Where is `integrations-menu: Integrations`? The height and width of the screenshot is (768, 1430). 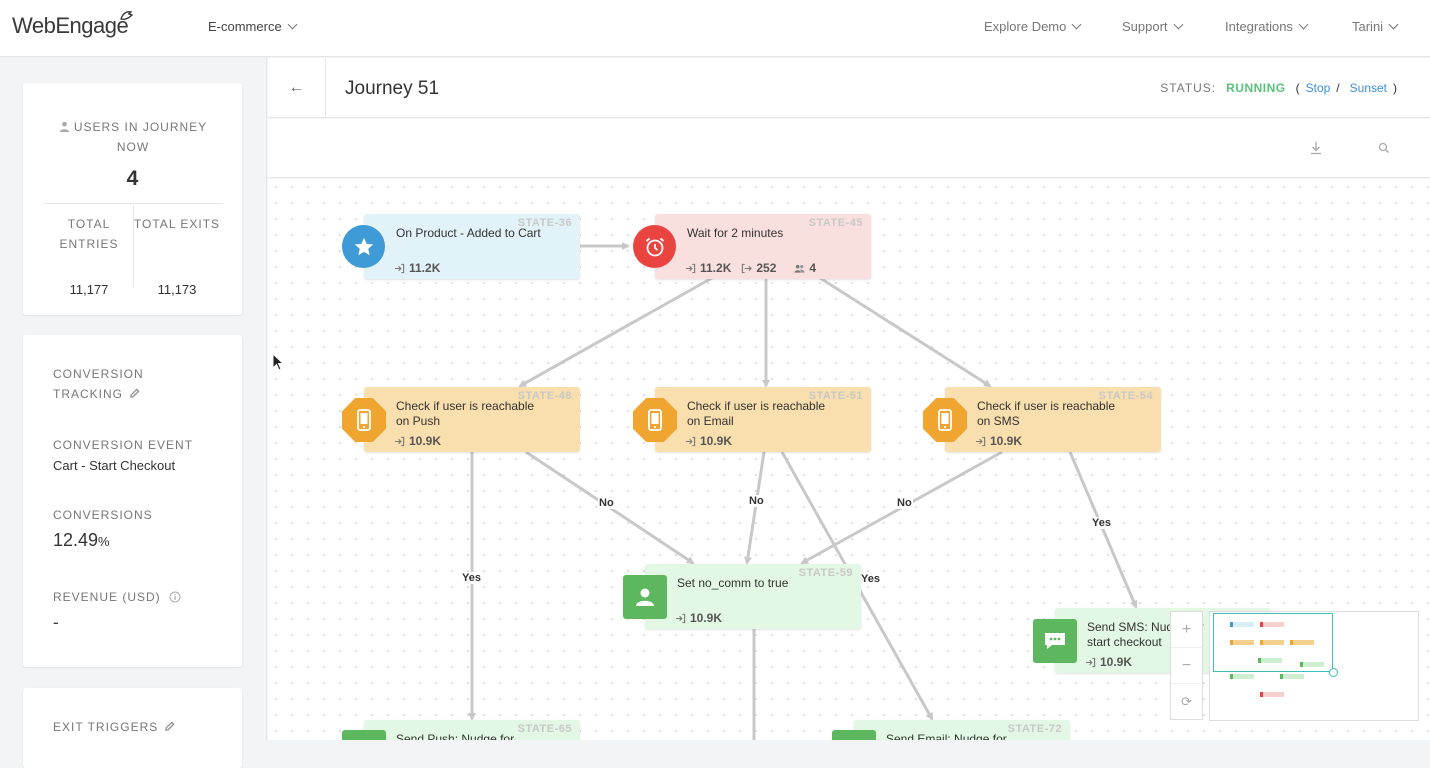
integrations-menu: Integrations is located at coordinates (1267, 26).